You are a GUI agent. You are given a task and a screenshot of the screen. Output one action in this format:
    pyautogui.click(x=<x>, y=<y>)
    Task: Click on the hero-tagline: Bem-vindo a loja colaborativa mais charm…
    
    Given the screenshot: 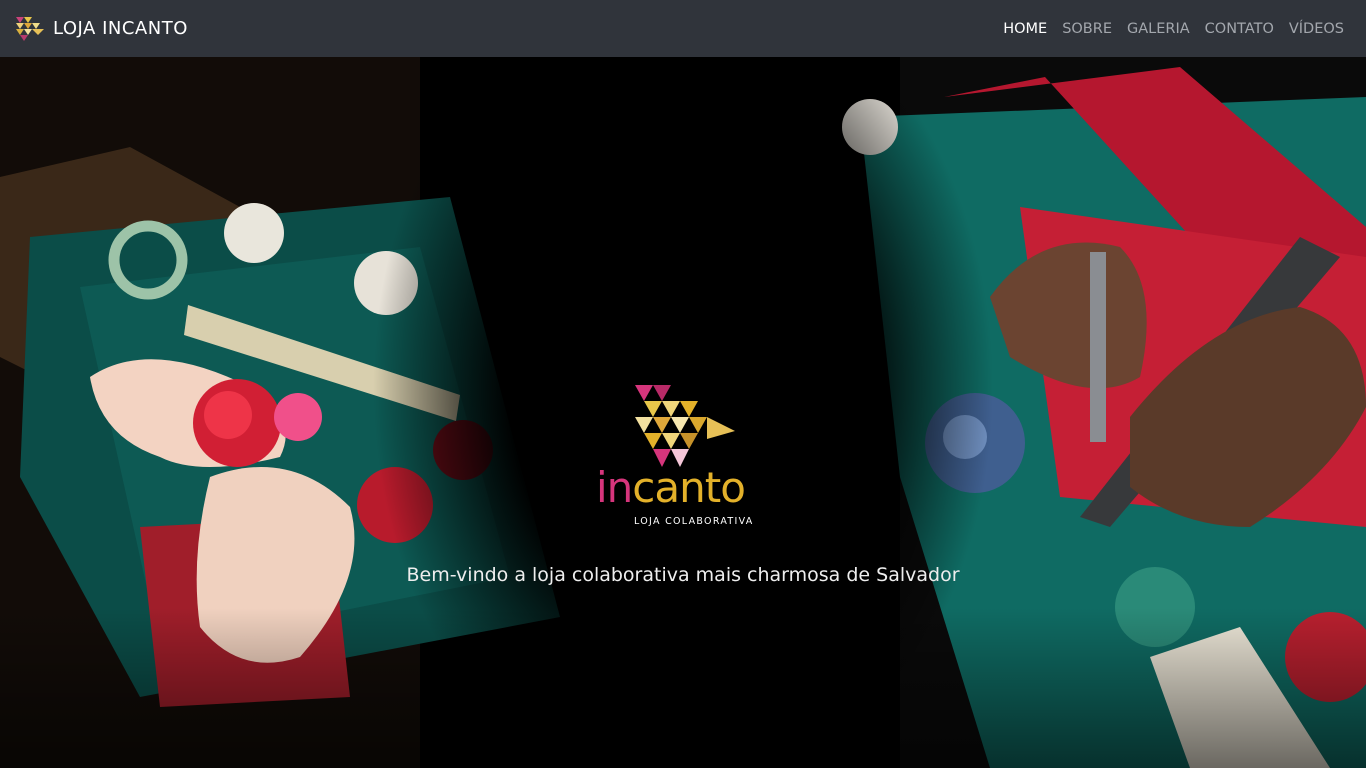 What is the action you would take?
    pyautogui.click(x=683, y=575)
    